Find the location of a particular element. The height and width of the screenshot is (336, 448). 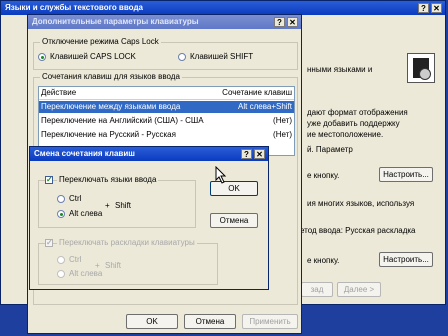

next-button: Далее > is located at coordinates (359, 289).